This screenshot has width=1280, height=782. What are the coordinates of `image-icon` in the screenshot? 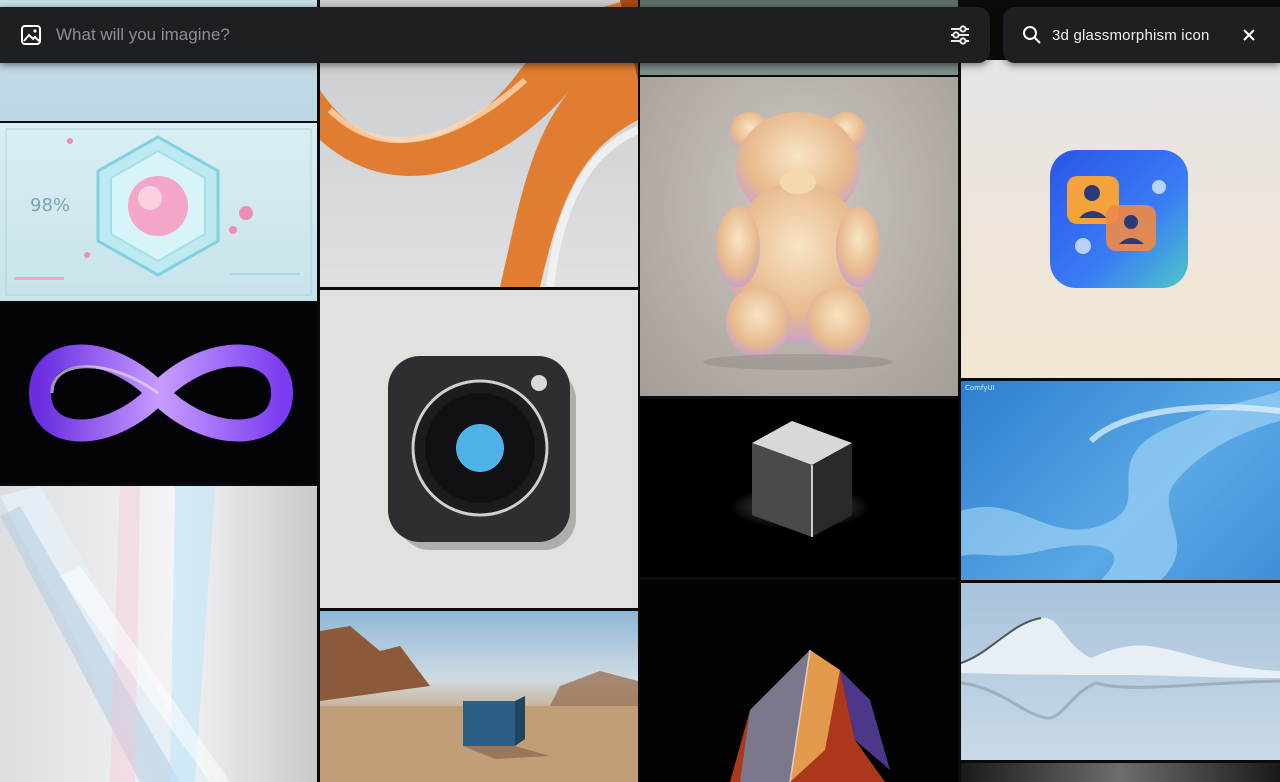 It's located at (31, 35).